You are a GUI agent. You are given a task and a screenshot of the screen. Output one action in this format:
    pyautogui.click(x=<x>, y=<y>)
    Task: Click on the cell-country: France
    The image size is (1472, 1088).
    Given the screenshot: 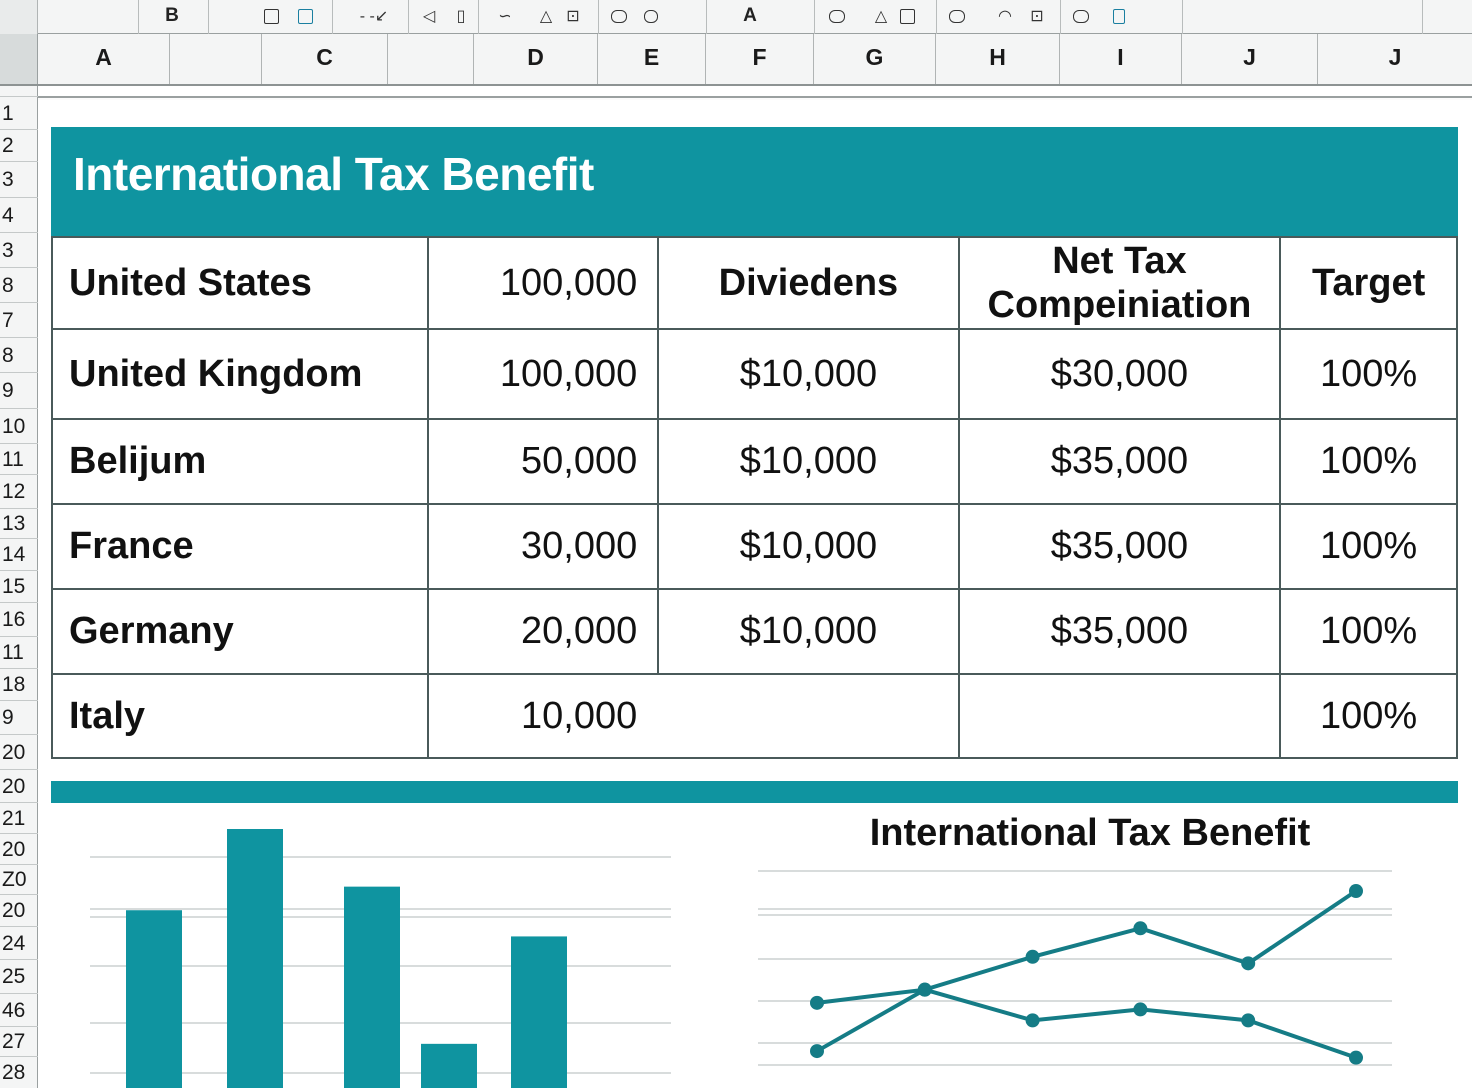 What is the action you would take?
    pyautogui.click(x=240, y=546)
    